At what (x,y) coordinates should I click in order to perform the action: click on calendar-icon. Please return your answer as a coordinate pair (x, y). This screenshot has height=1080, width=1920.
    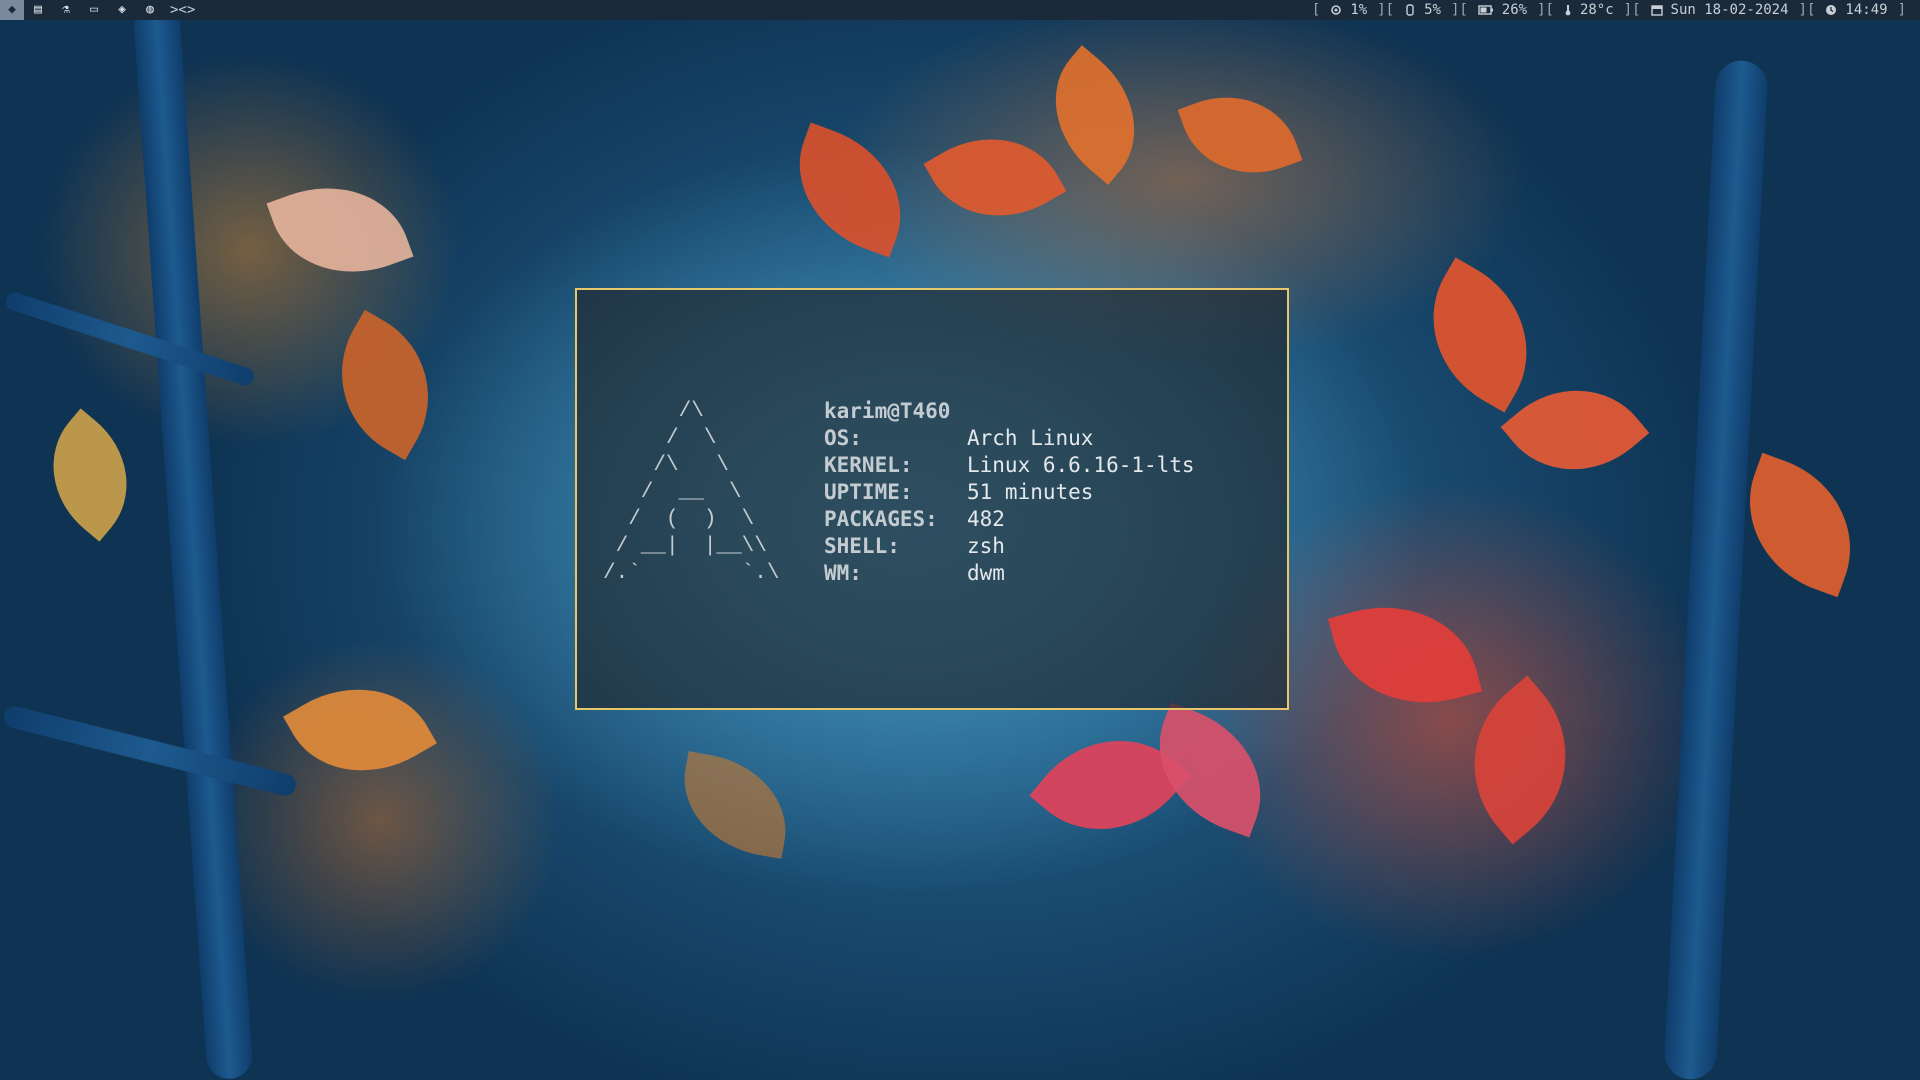
    Looking at the image, I should click on (1656, 10).